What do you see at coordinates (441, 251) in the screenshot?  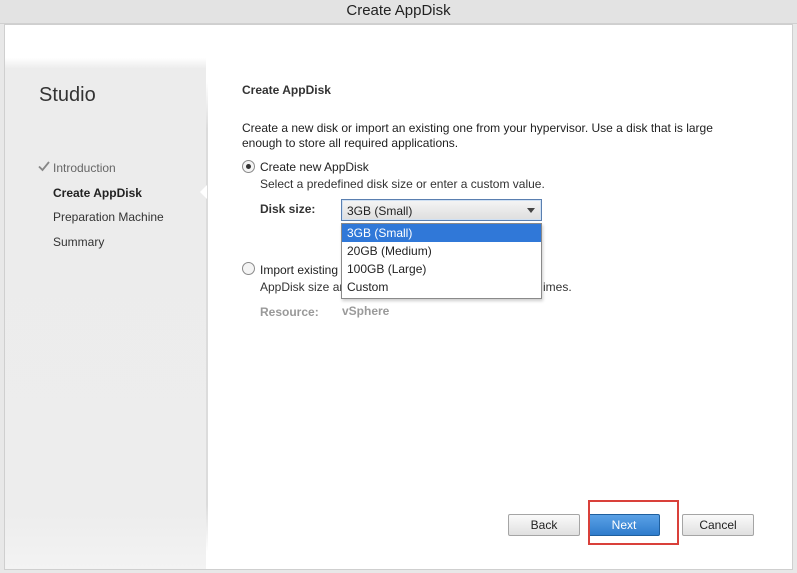 I see `disk-size-option: 20GB (Medium)` at bounding box center [441, 251].